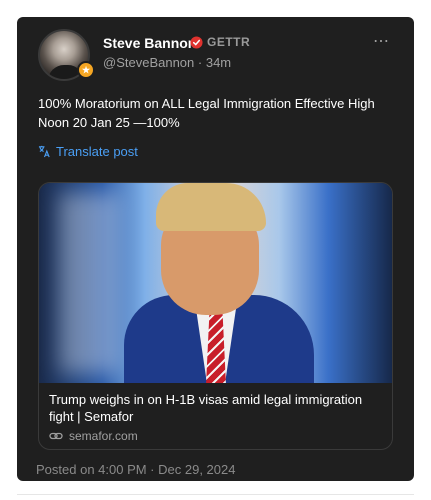 The height and width of the screenshot is (500, 431). Describe the element at coordinates (148, 62) in the screenshot. I see `author-handle: @SteveBannon` at that location.